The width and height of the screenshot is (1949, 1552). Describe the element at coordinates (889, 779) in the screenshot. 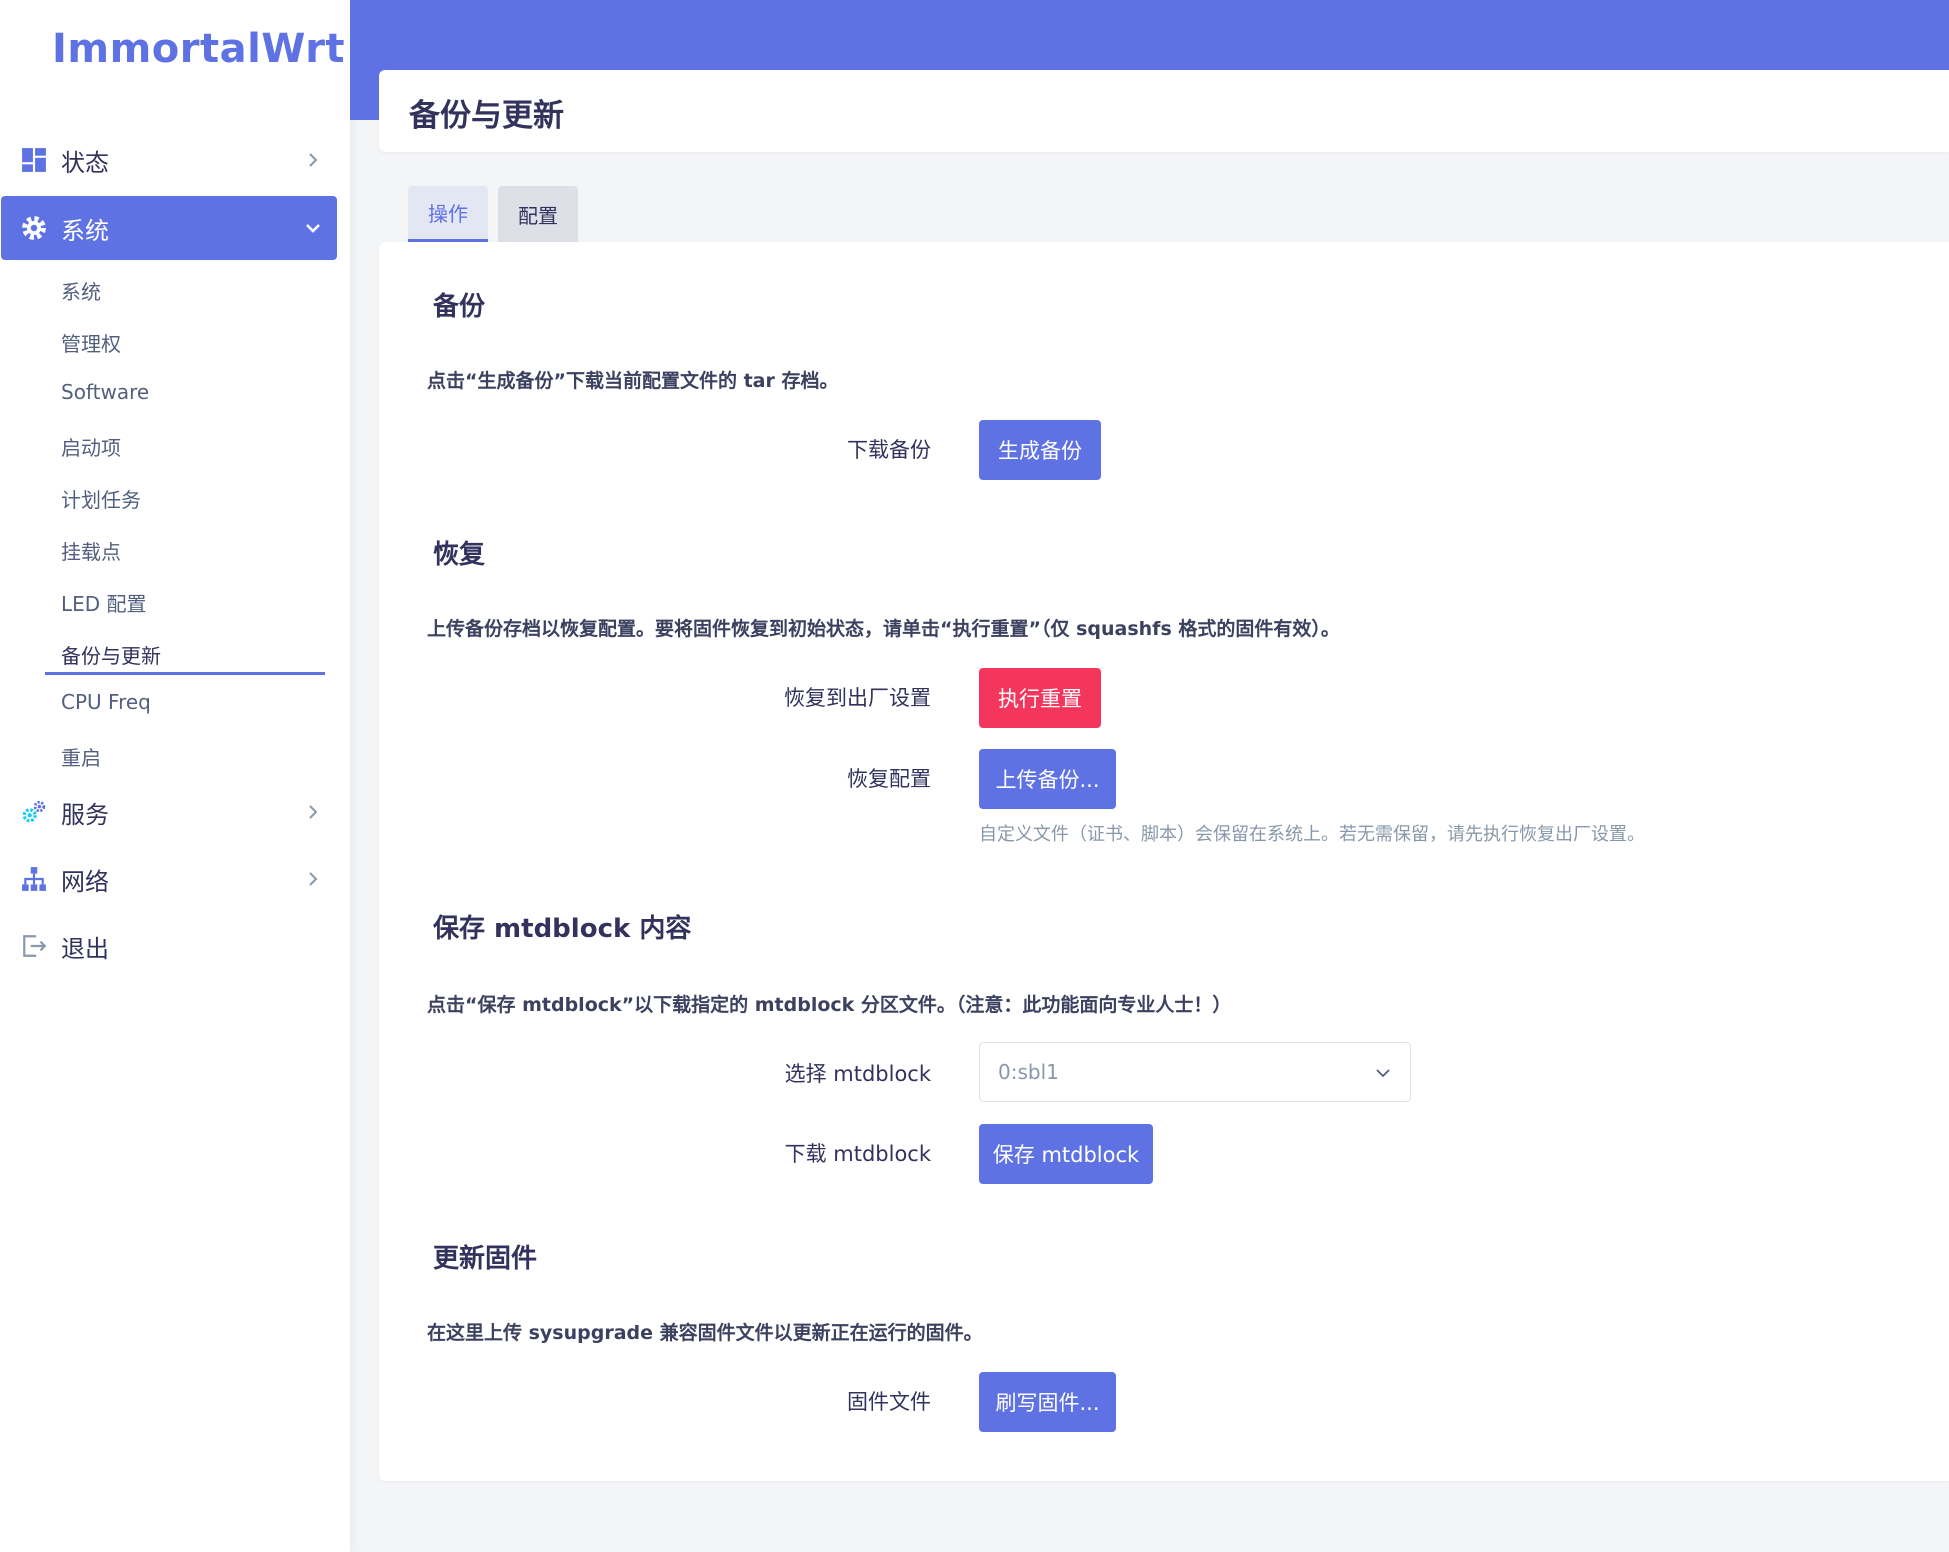

I see `field-label-restore-config: 恢复配置` at that location.